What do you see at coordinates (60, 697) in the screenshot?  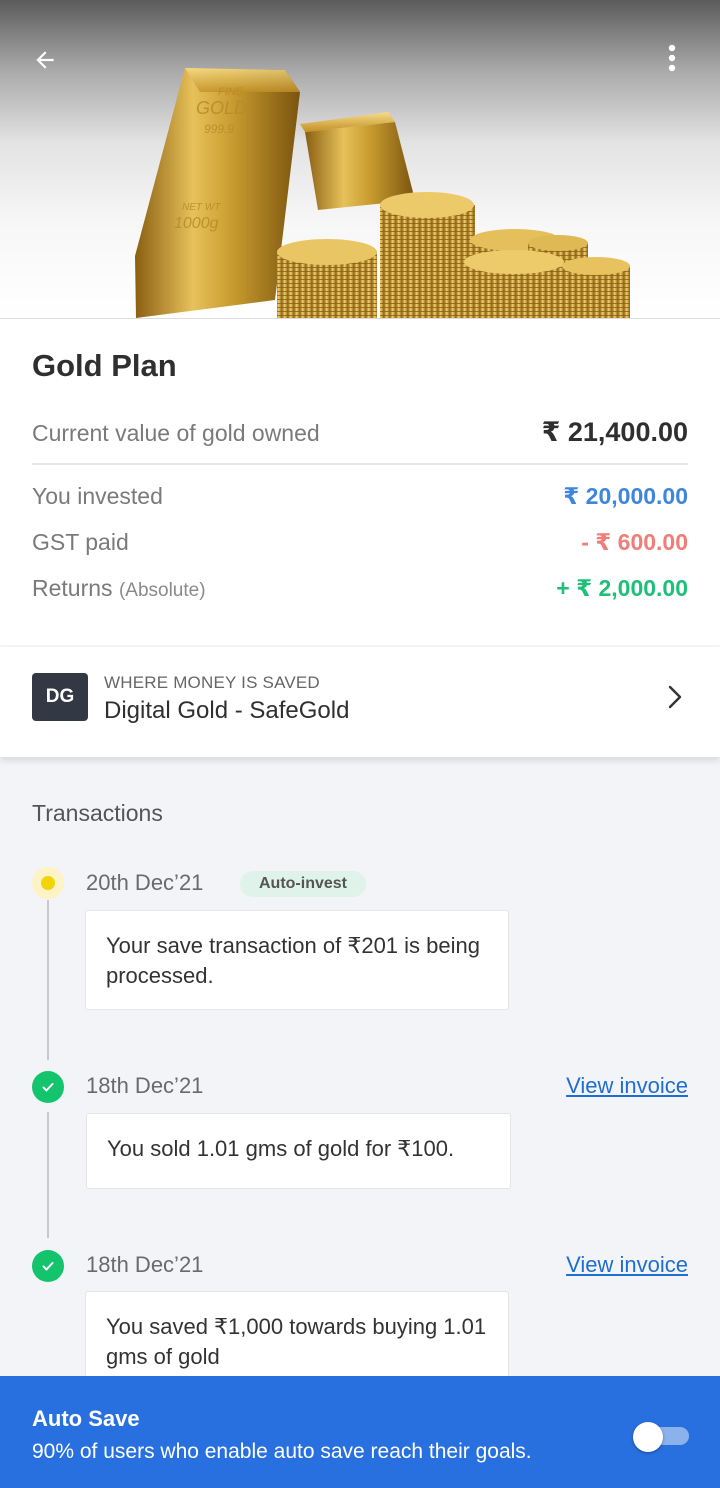 I see `provider-badge: DG` at bounding box center [60, 697].